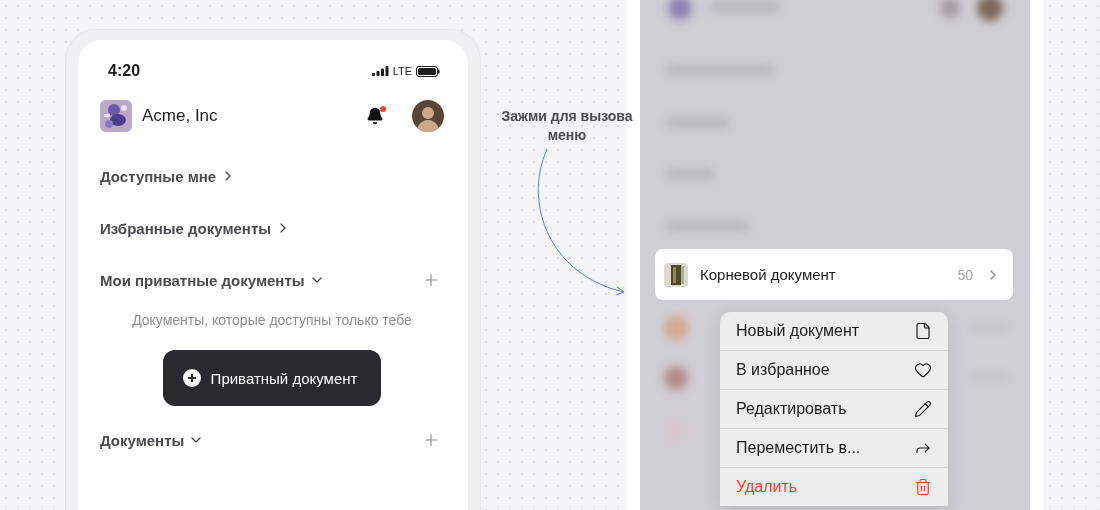 The height and width of the screenshot is (510, 1100). Describe the element at coordinates (142, 440) in the screenshot. I see `section-title: Документы` at that location.